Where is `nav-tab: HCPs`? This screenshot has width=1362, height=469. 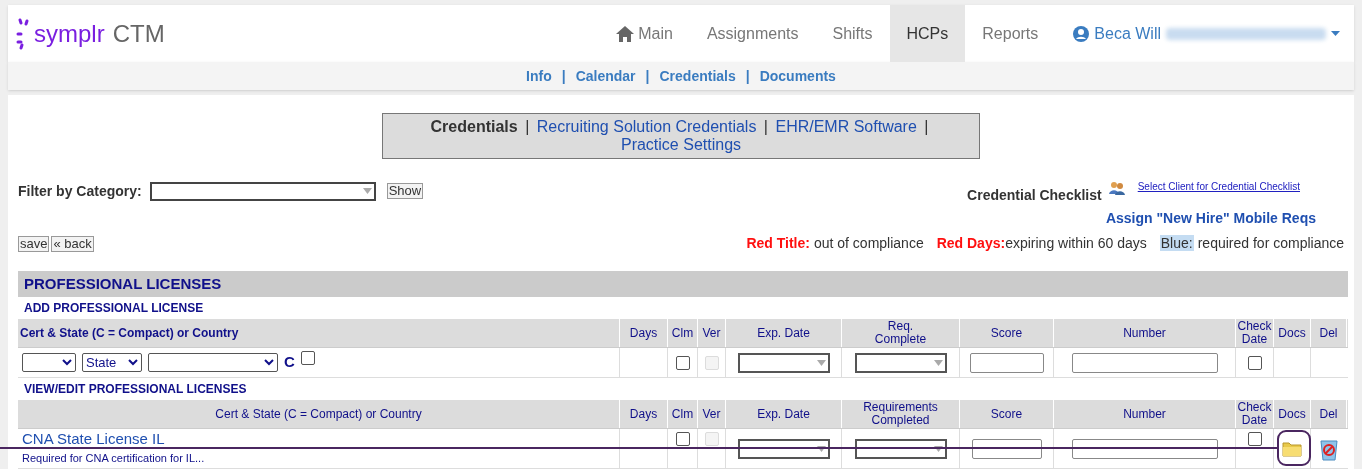
nav-tab: HCPs is located at coordinates (927, 33).